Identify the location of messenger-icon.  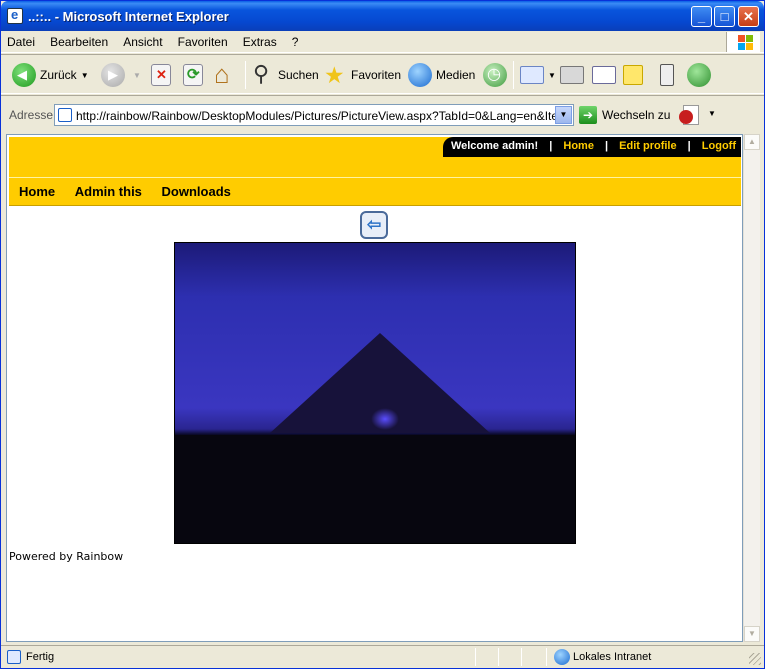
(699, 75).